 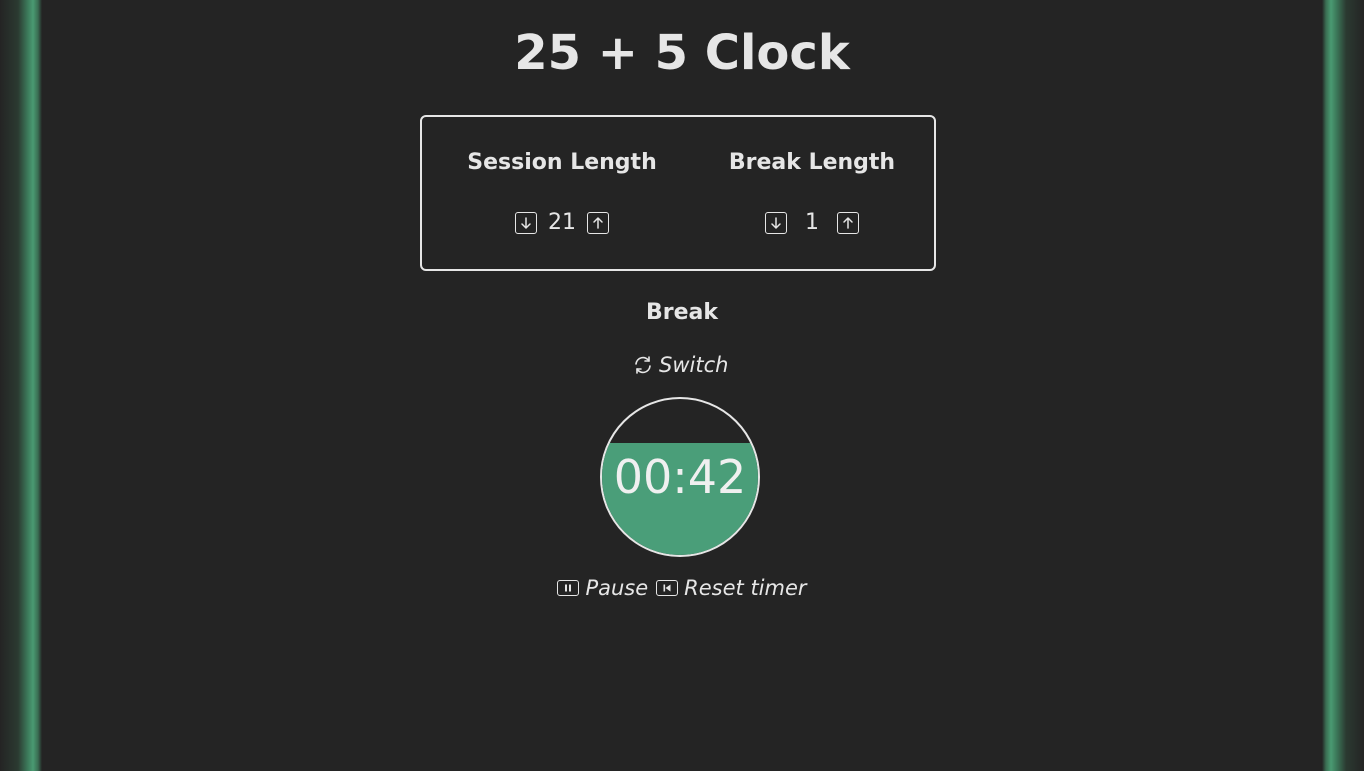 I want to click on switch-button: Switch, so click(x=680, y=365).